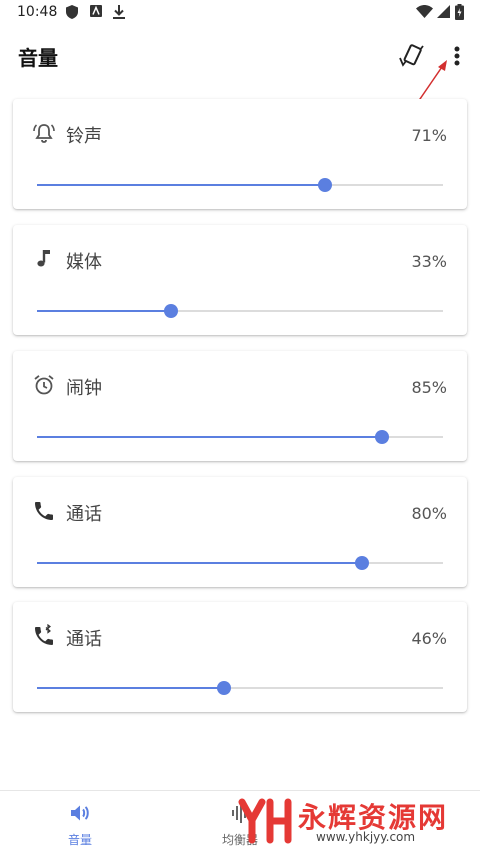 This screenshot has width=480, height=853. Describe the element at coordinates (240, 154) in the screenshot. I see `volume-card-ringtone: 铃声 71%` at that location.